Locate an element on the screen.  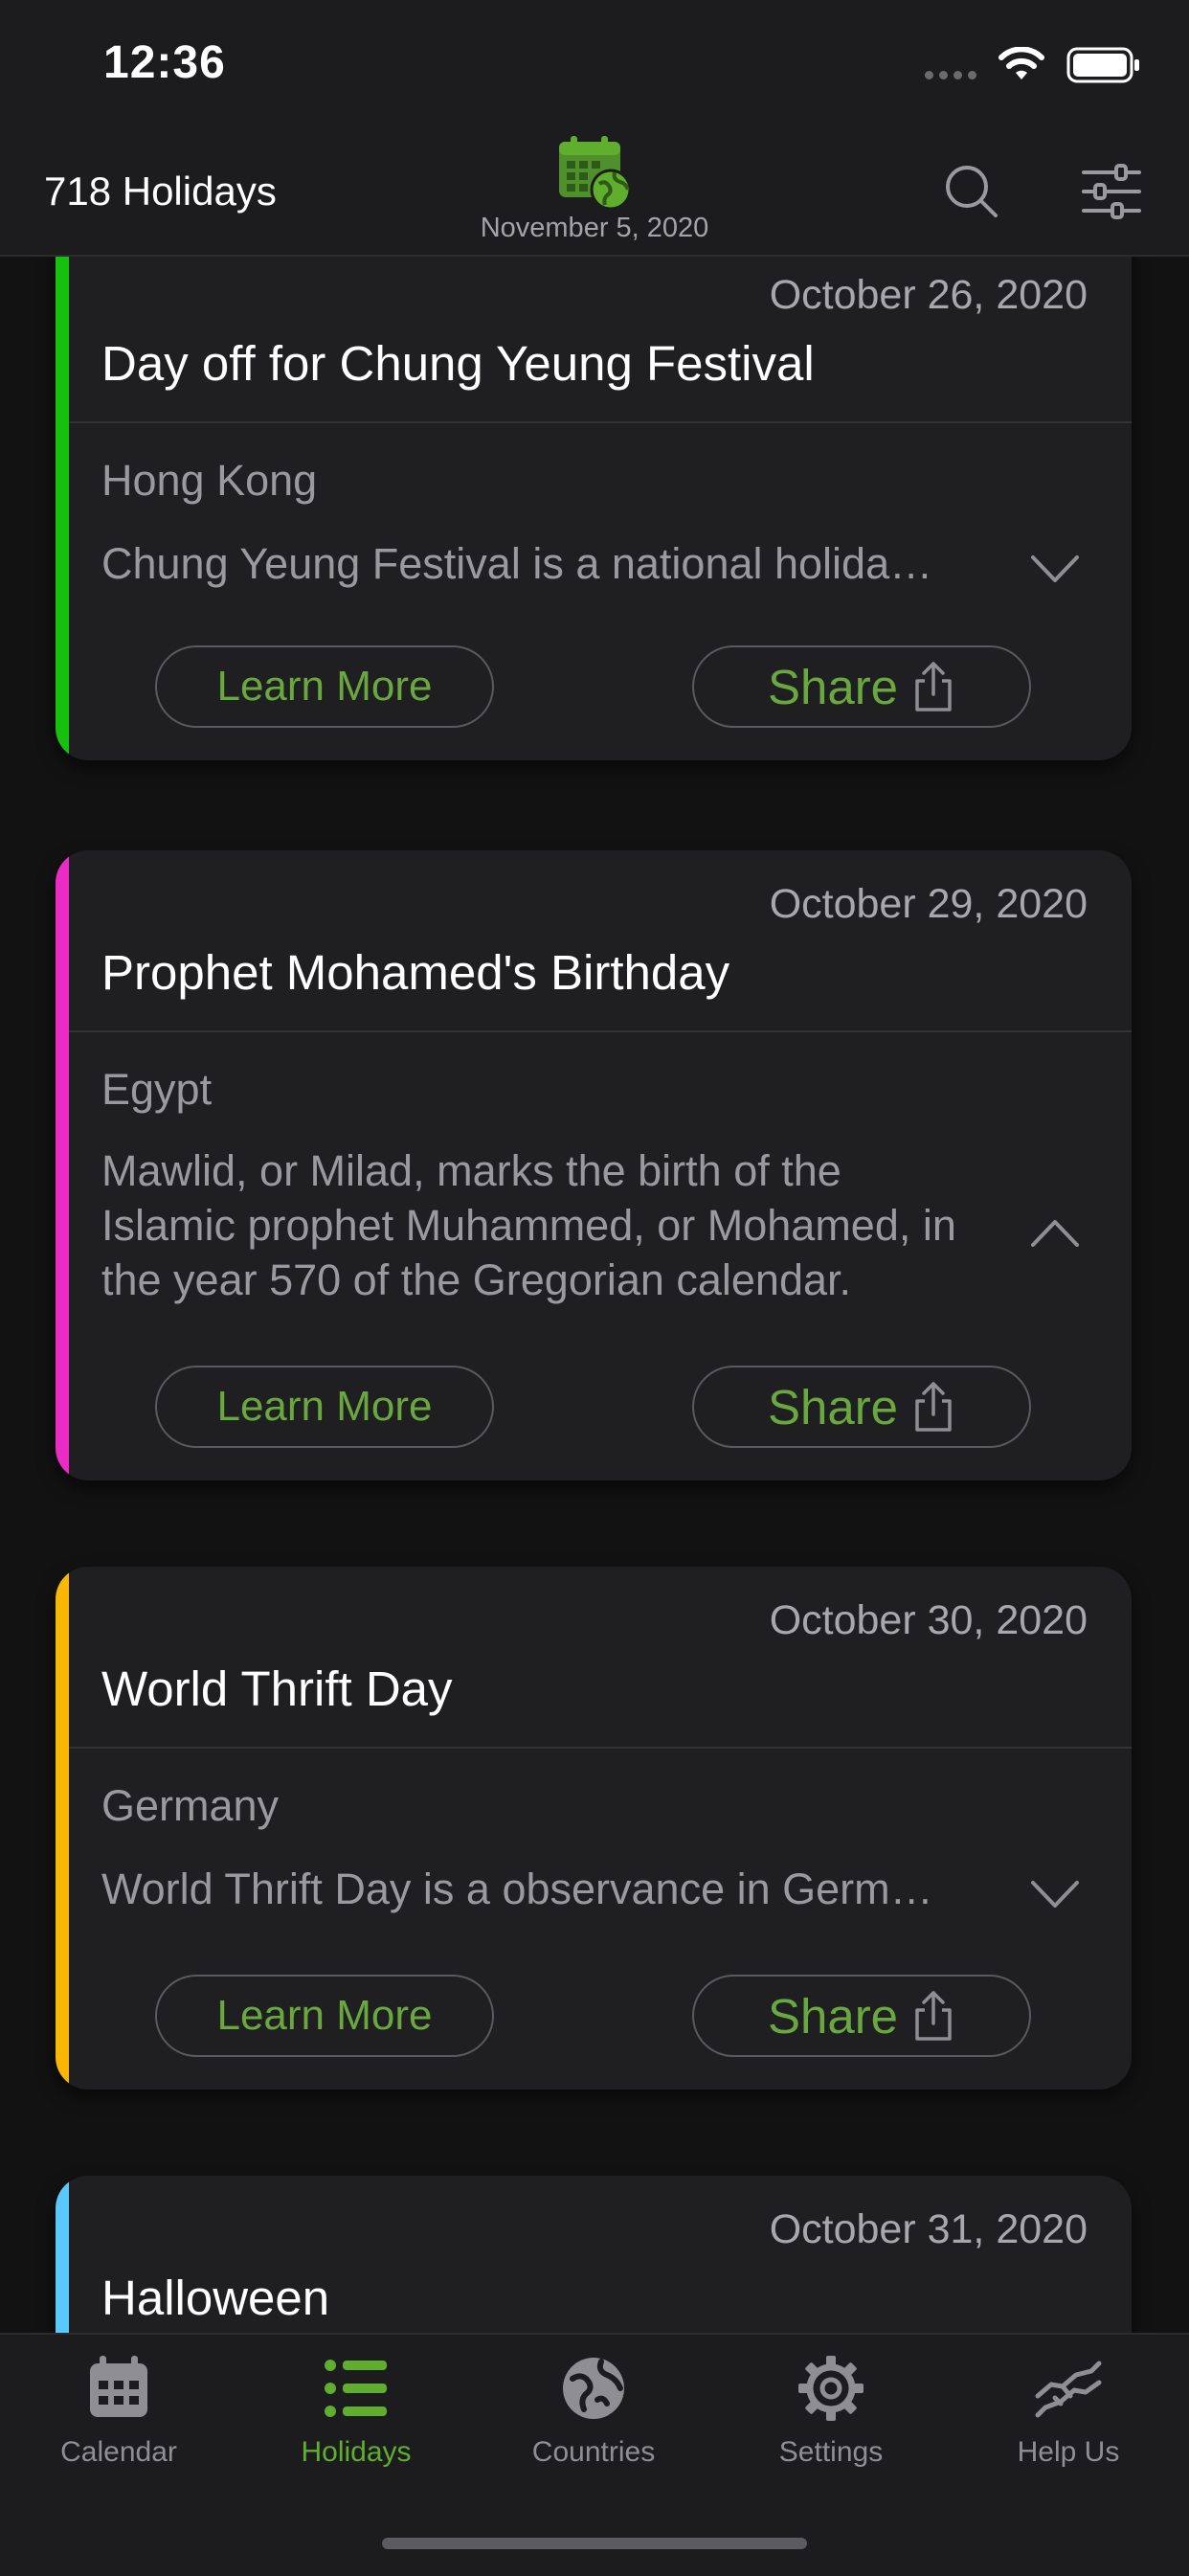
status-bar: 12:36 is located at coordinates (594, 67).